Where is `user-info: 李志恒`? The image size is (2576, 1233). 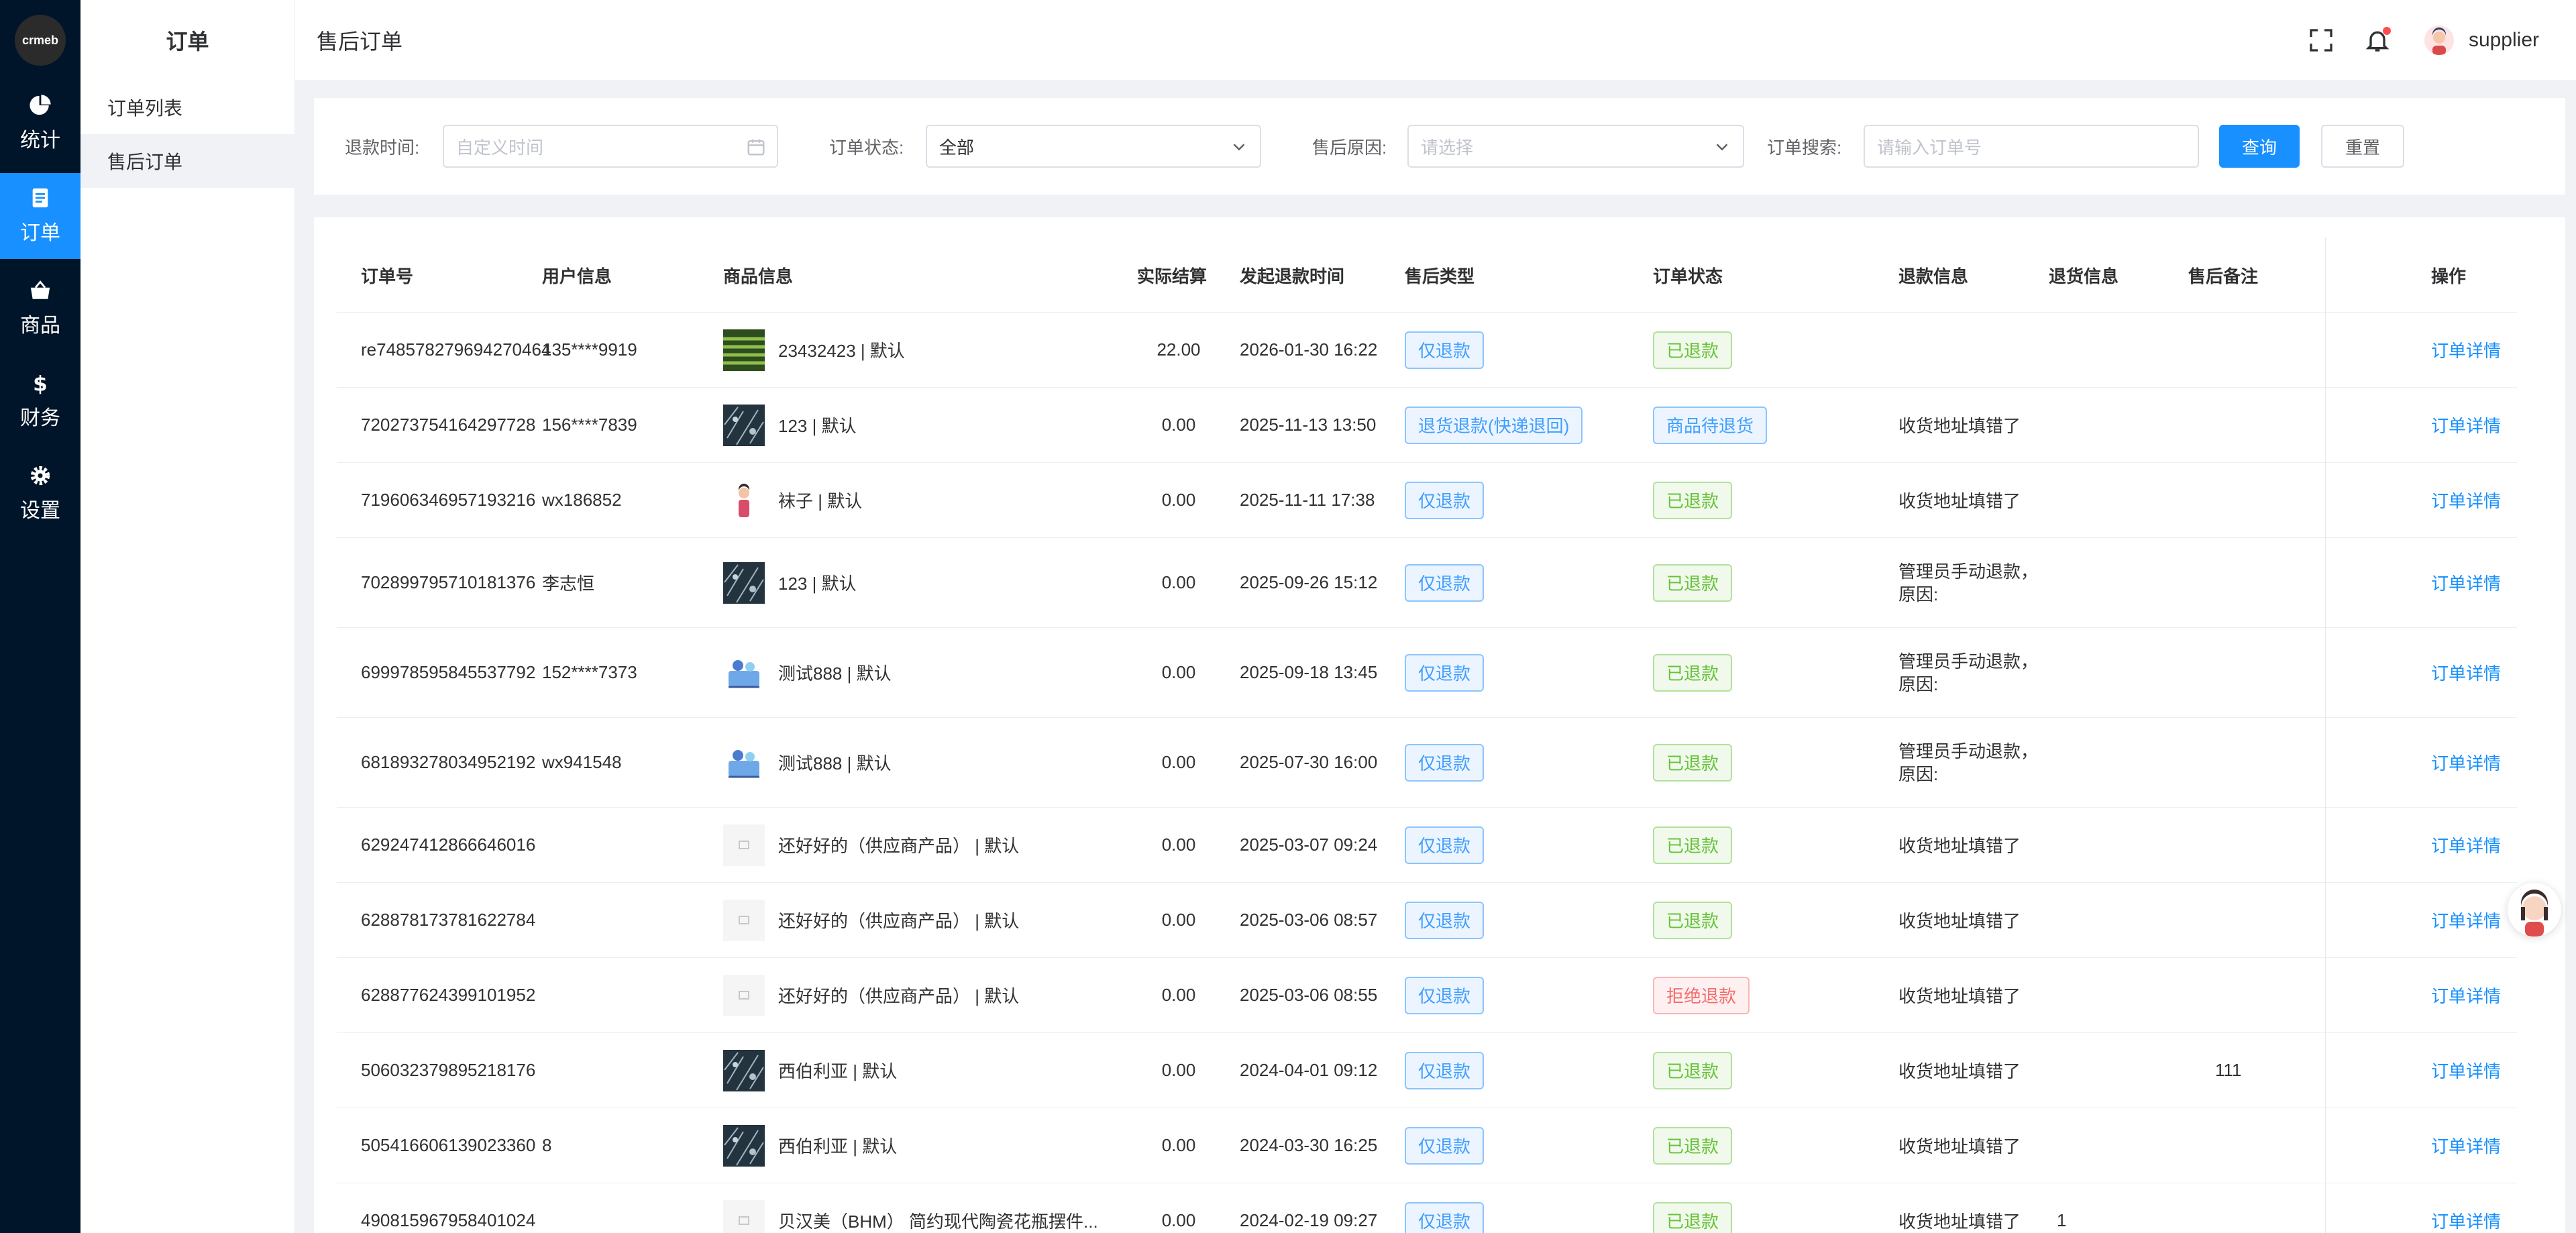
user-info: 李志恒 is located at coordinates (568, 584).